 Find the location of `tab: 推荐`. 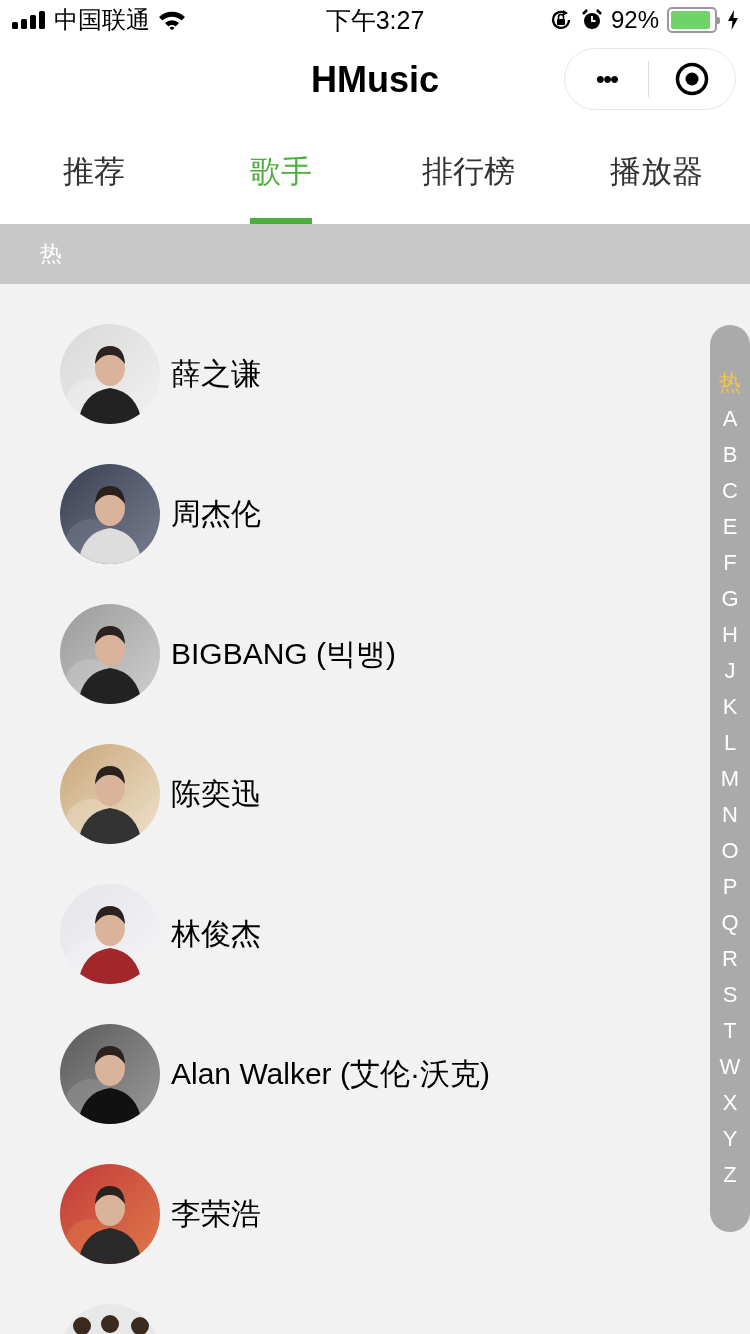

tab: 推荐 is located at coordinates (94, 172).